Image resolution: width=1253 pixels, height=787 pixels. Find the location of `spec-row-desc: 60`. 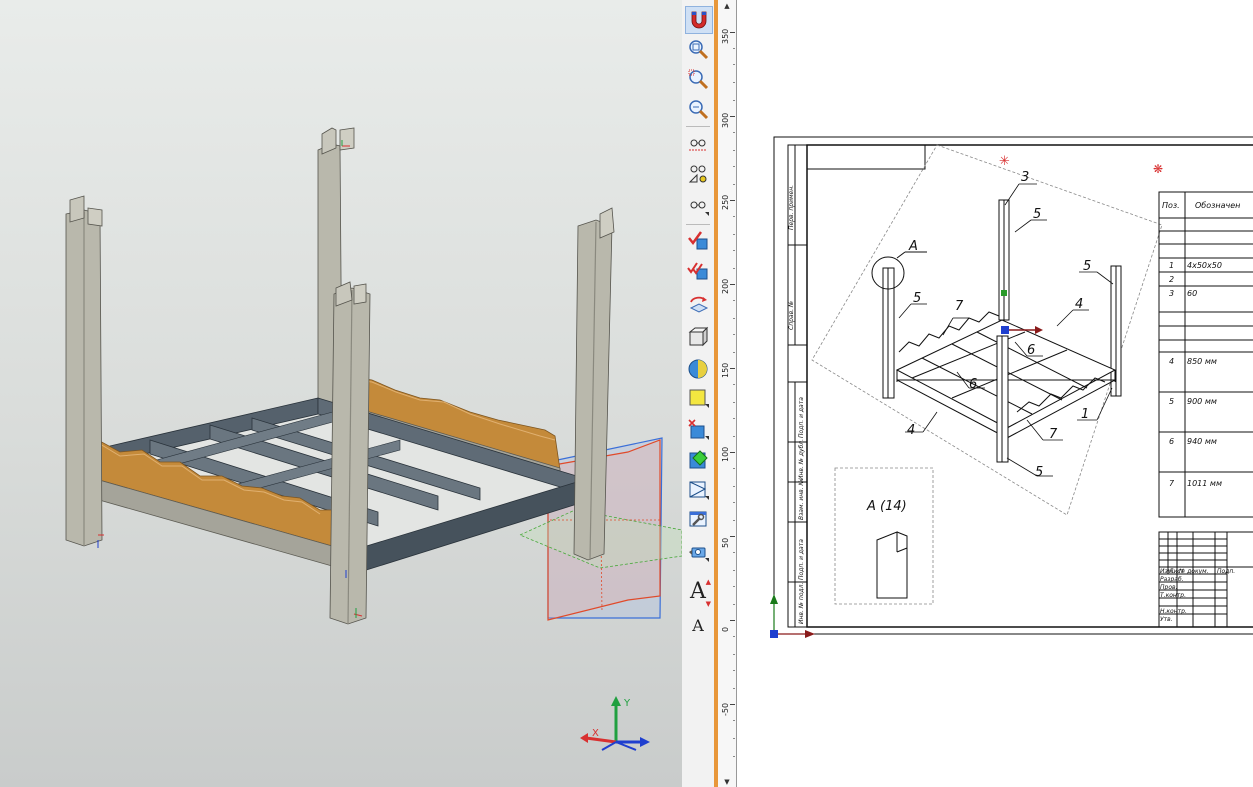

spec-row-desc: 60 is located at coordinates (1192, 293).